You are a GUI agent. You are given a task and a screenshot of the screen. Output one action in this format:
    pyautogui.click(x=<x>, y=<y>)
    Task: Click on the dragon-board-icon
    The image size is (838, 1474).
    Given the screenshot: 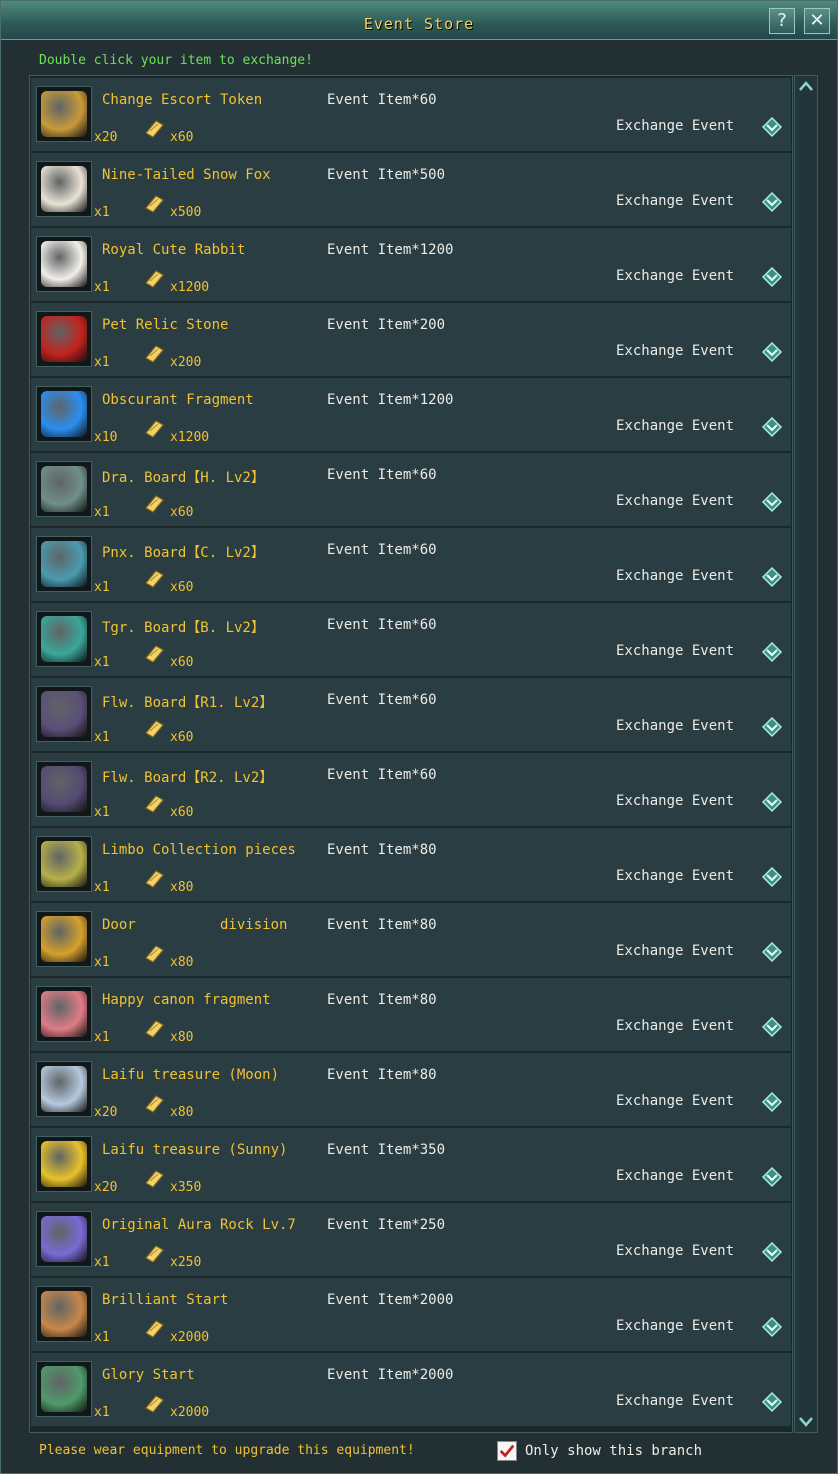 What is the action you would take?
    pyautogui.click(x=64, y=489)
    